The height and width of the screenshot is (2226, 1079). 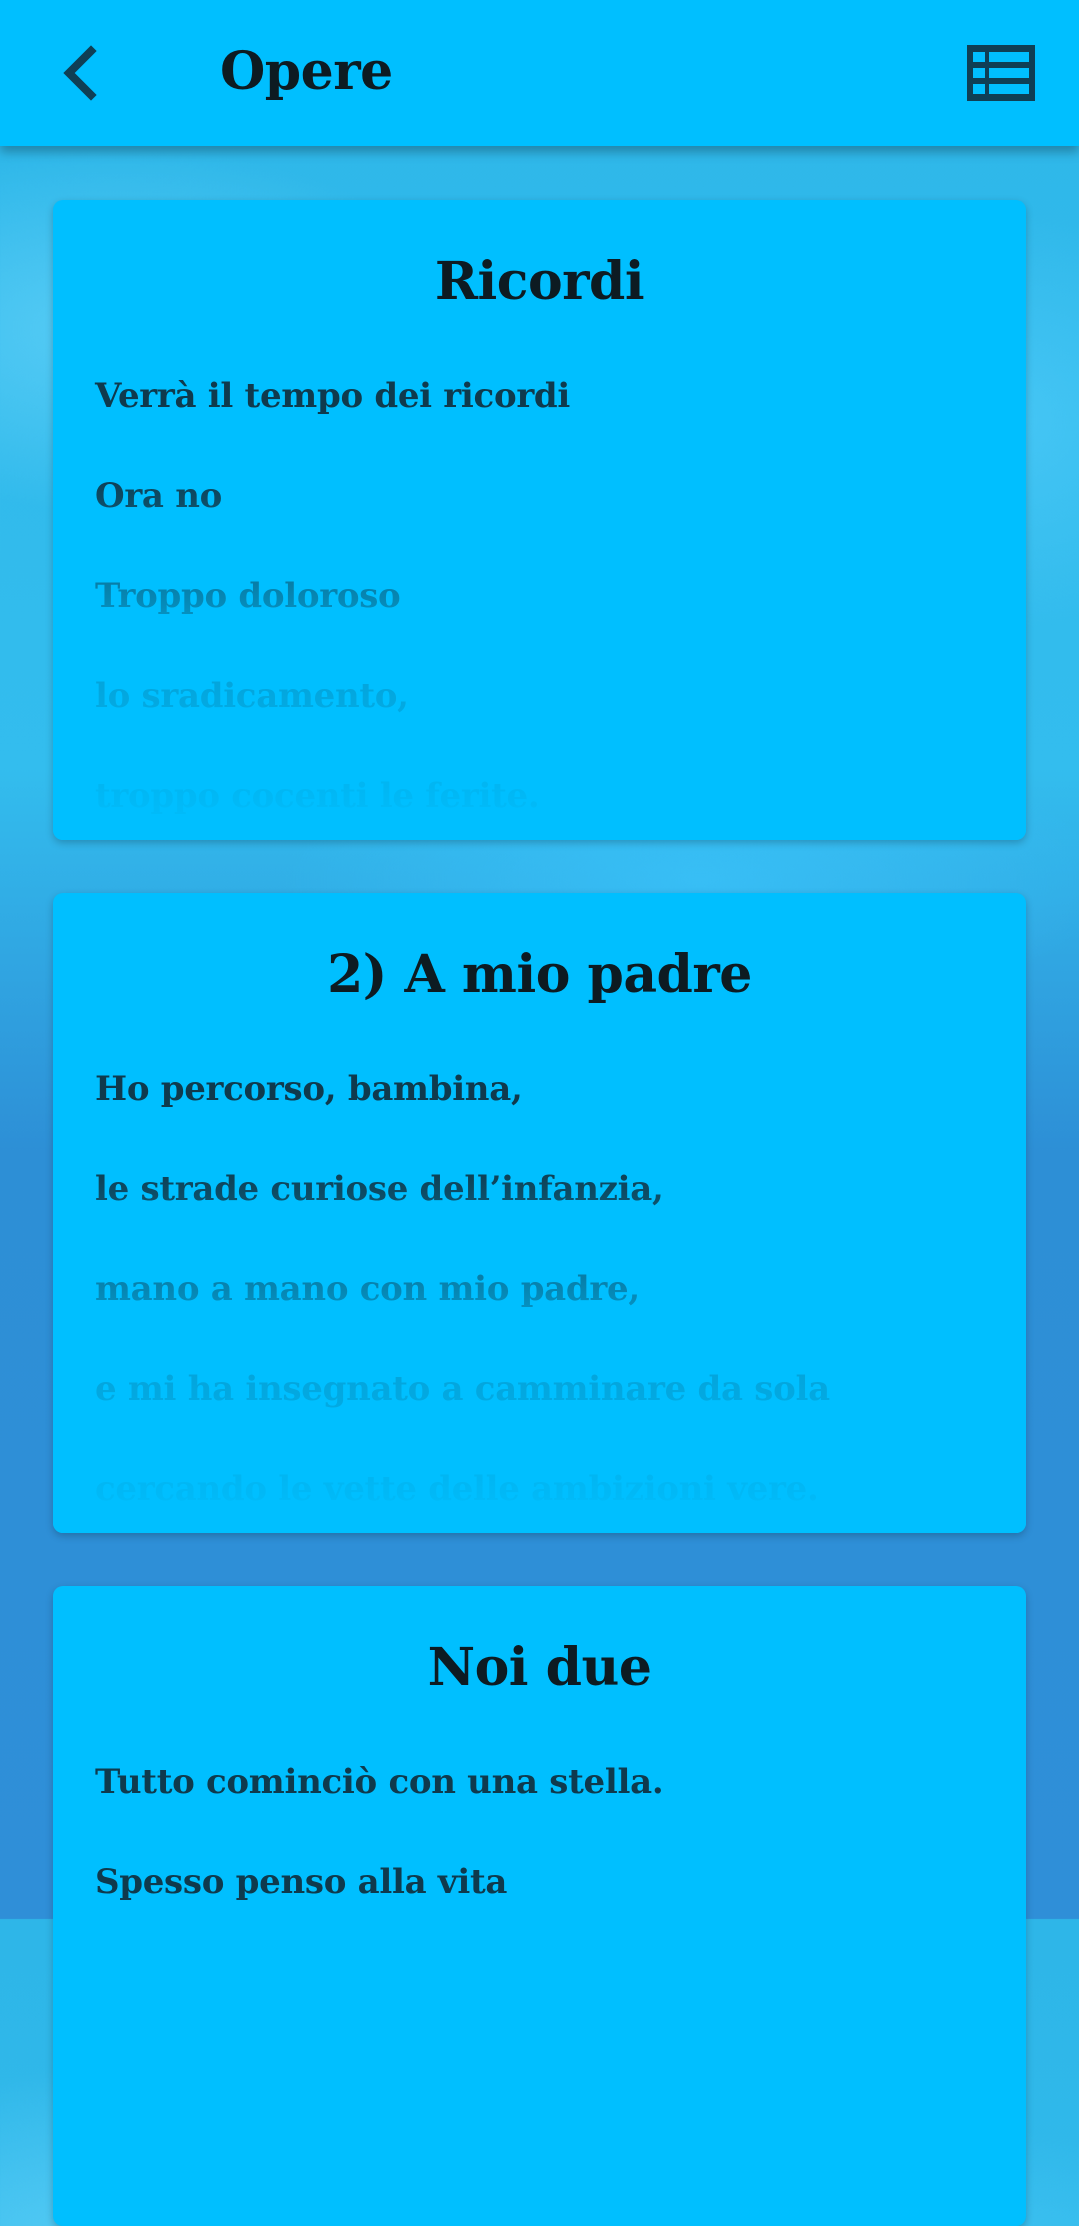 I want to click on poem-line: mano a mano con mio padre,, so click(x=367, y=1289).